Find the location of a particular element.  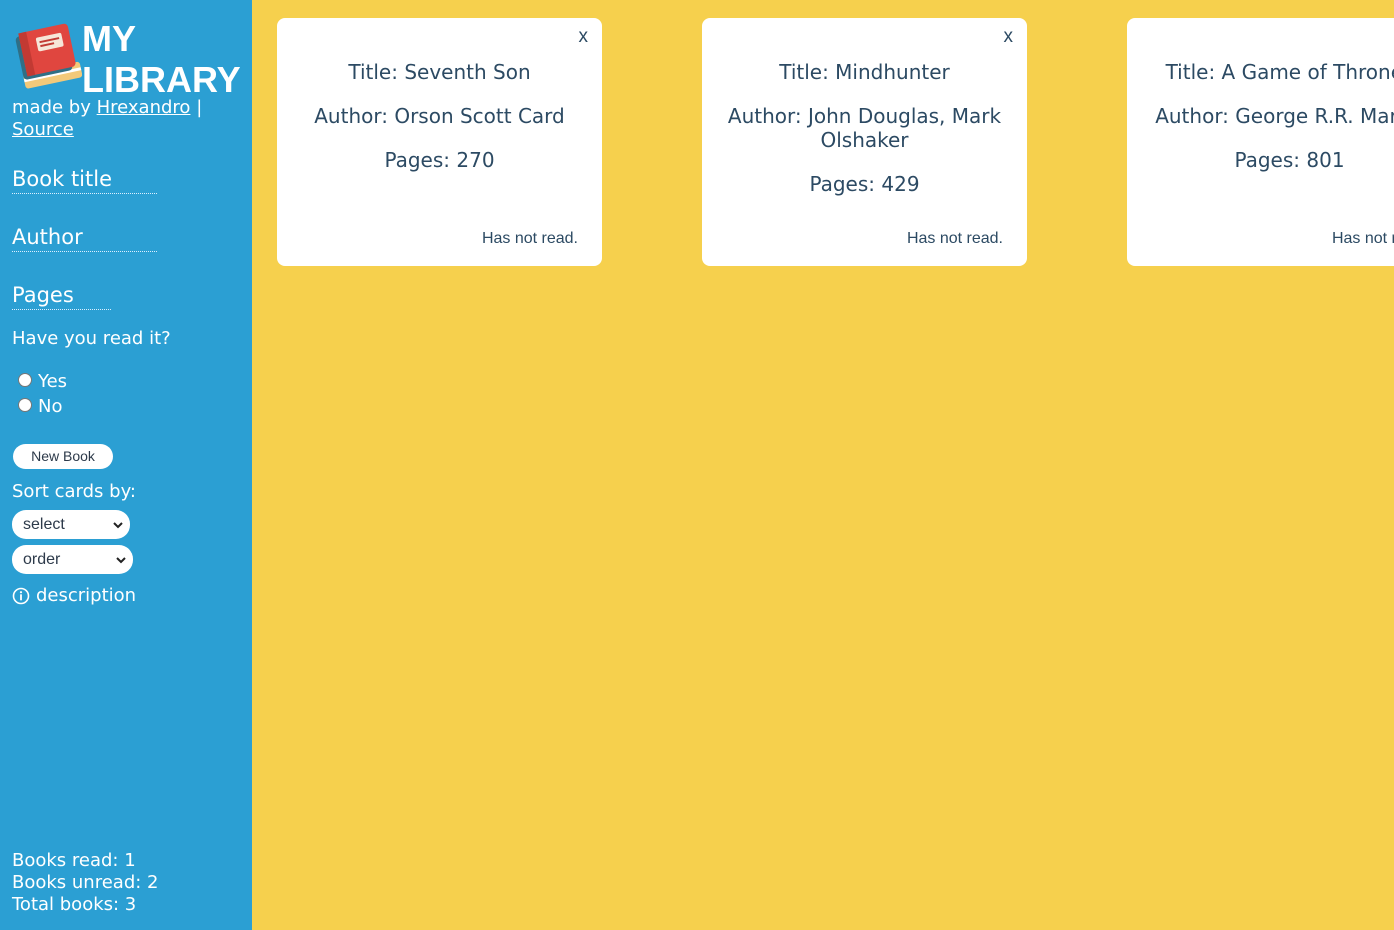

source-link: Source is located at coordinates (43, 129).